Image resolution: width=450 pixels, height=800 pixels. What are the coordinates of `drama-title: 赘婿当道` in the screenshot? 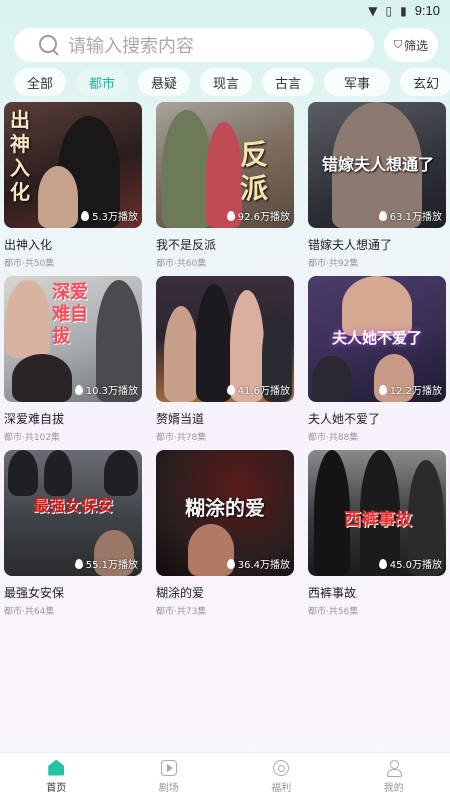 It's located at (225, 418).